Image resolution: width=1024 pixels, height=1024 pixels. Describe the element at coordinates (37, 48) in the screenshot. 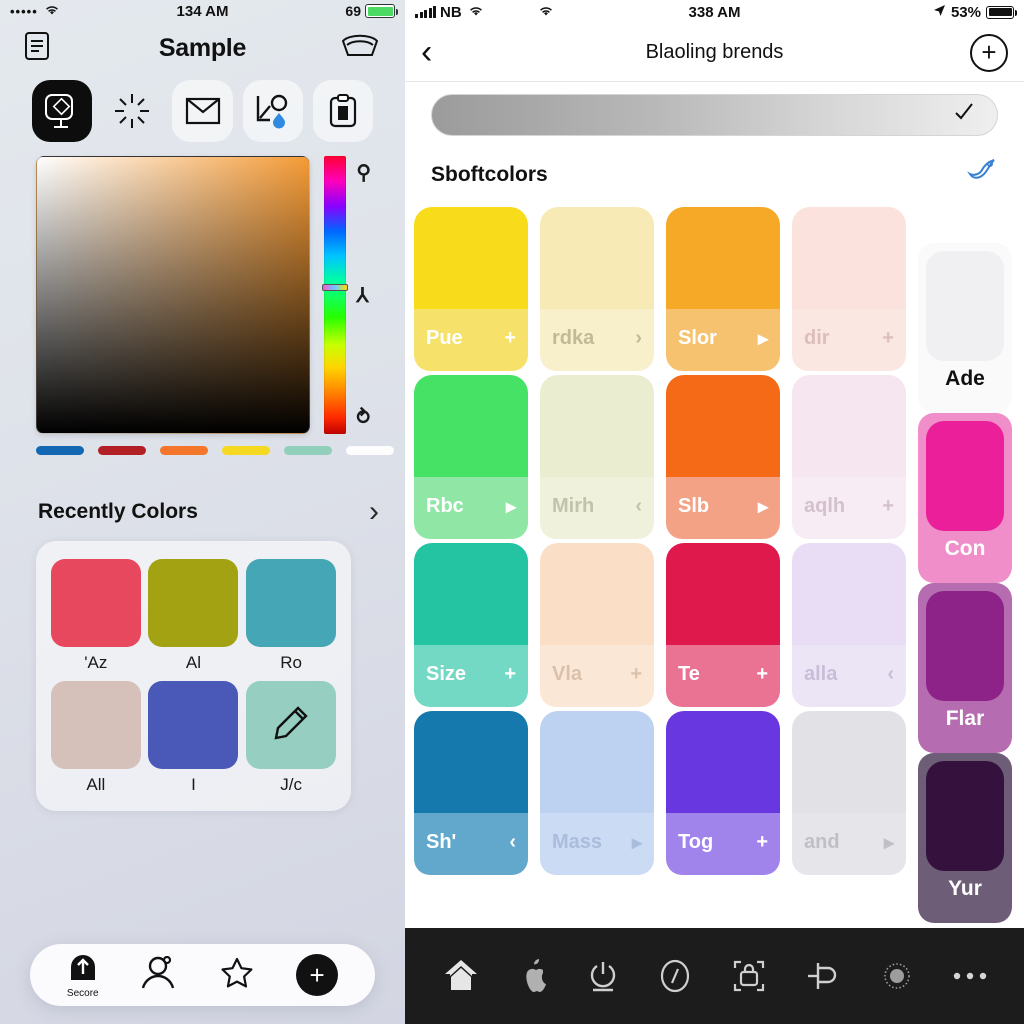

I see `document-icon` at that location.